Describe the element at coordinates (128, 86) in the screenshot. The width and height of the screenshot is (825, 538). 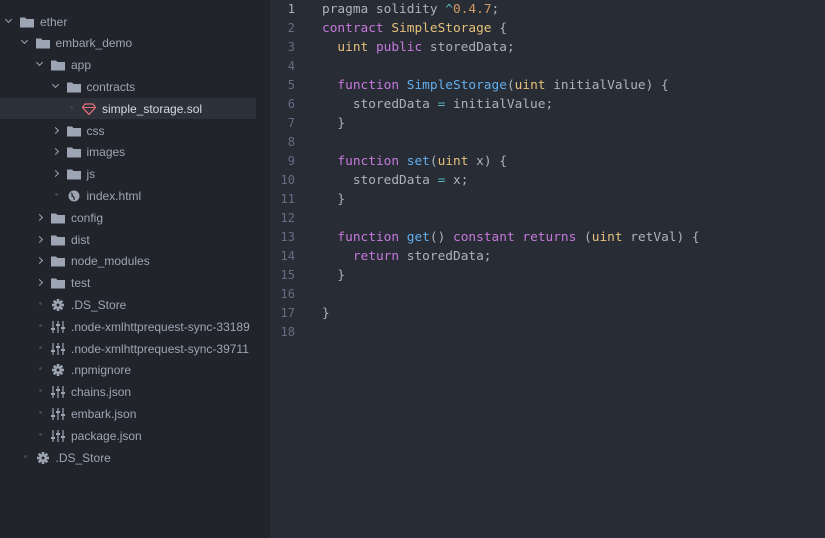
I see `tree-folder-contracts: contracts` at that location.